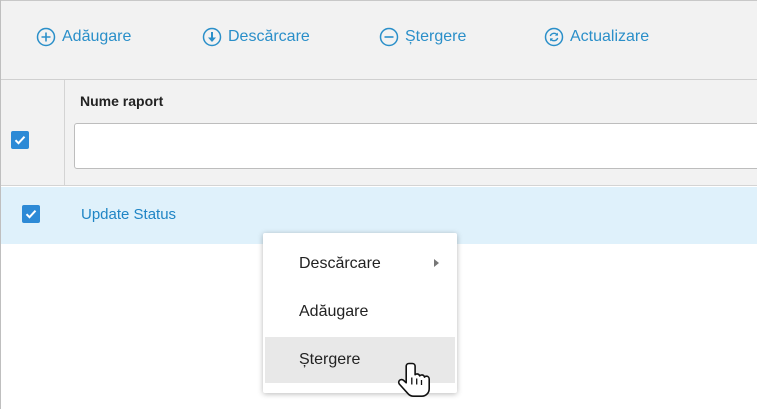 This screenshot has width=757, height=409. I want to click on download-circle-icon, so click(212, 37).